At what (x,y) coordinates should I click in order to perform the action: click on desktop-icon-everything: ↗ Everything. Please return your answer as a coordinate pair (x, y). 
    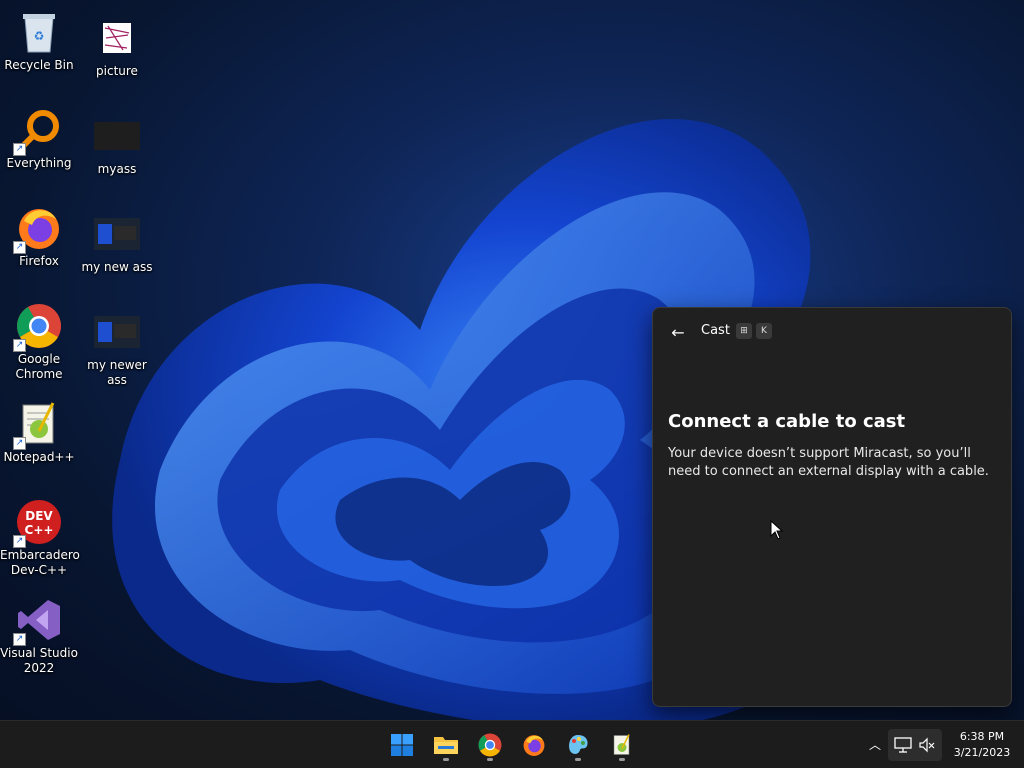
    Looking at the image, I should click on (39, 138).